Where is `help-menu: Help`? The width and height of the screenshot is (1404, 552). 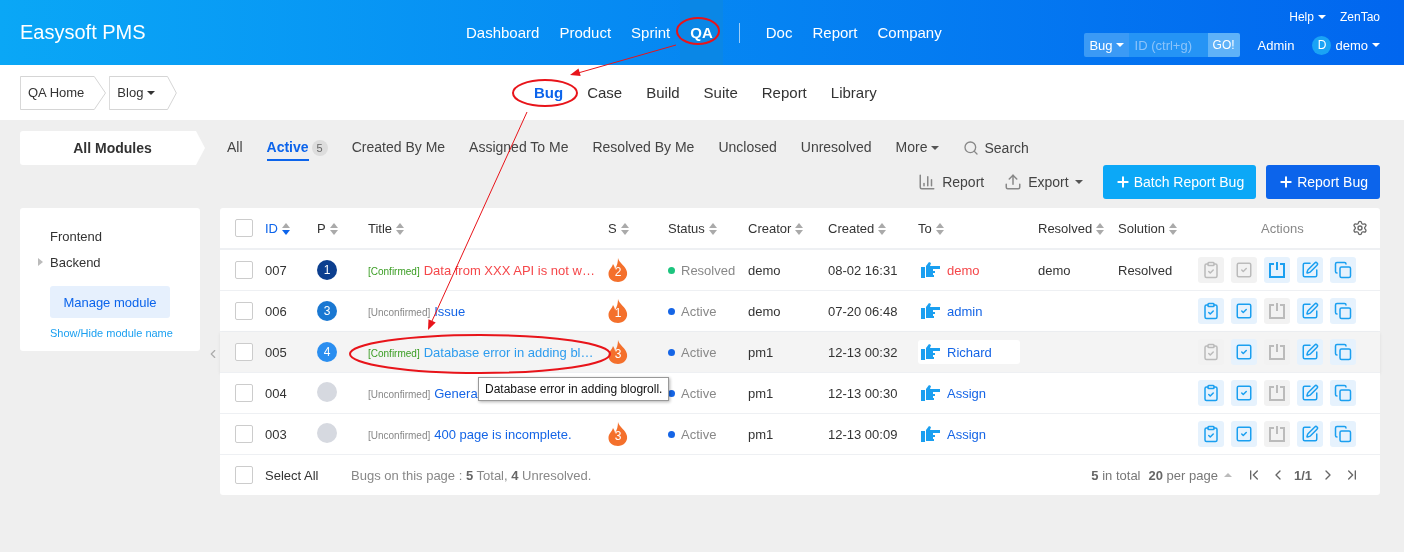 help-menu: Help is located at coordinates (1307, 17).